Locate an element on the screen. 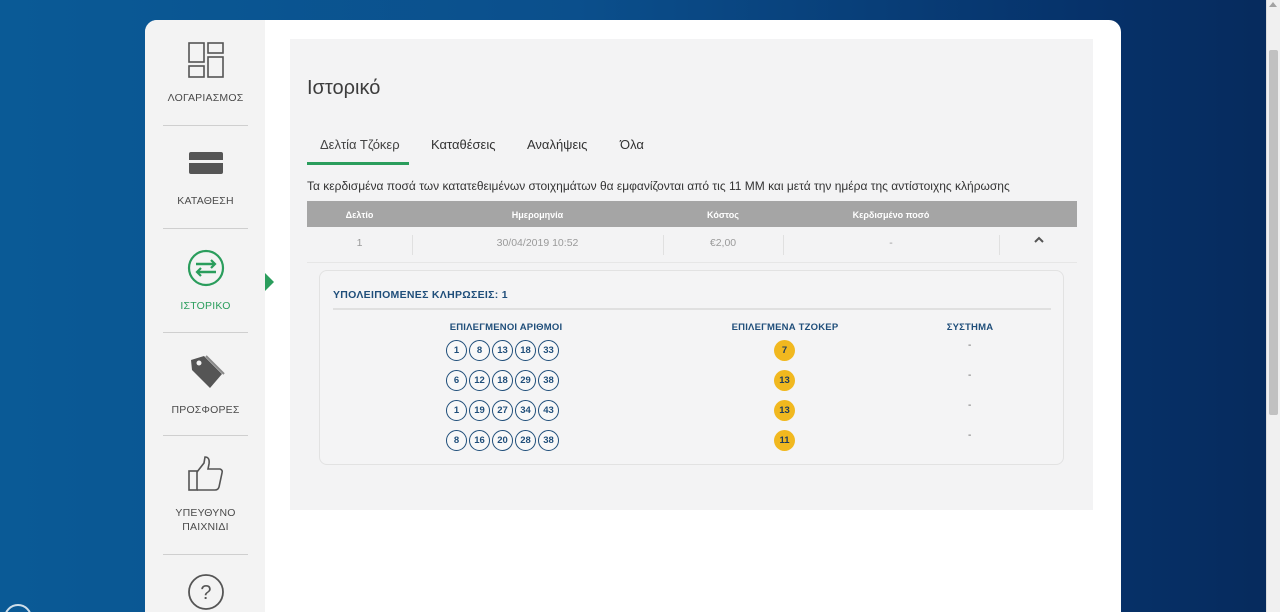  column-separator is located at coordinates (999, 245).